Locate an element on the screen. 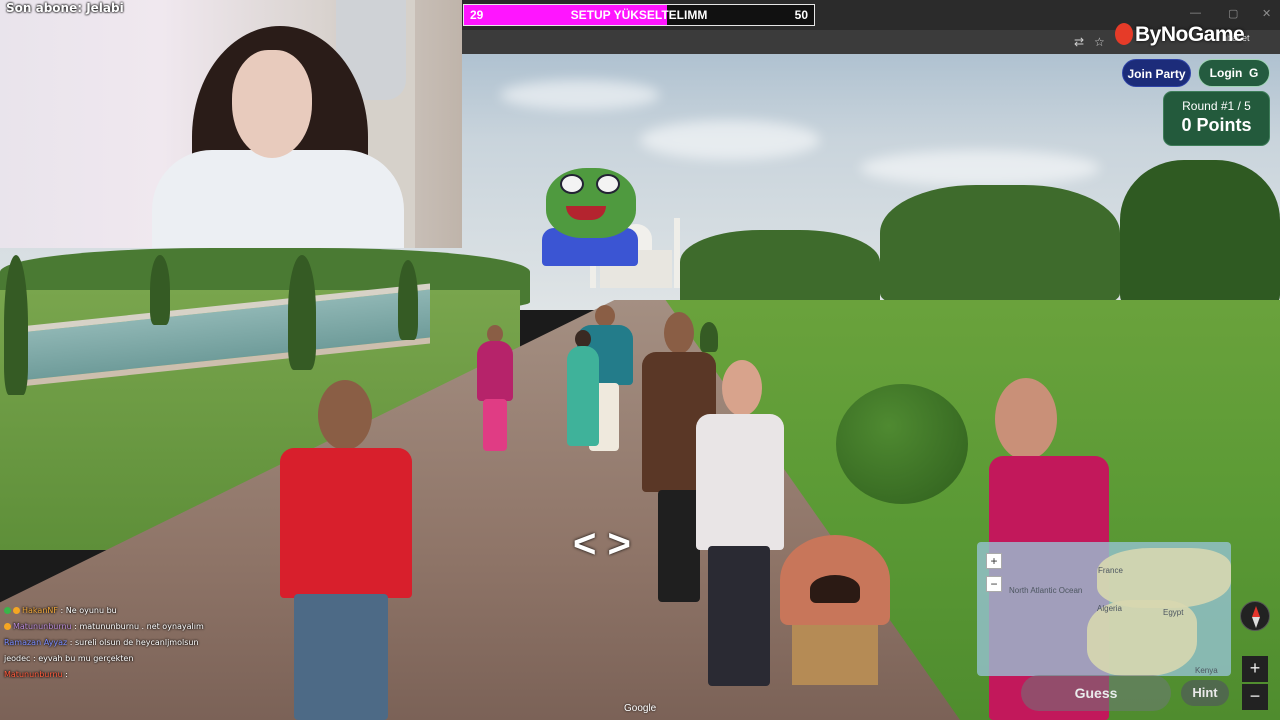  person-green-dress is located at coordinates (583, 390).